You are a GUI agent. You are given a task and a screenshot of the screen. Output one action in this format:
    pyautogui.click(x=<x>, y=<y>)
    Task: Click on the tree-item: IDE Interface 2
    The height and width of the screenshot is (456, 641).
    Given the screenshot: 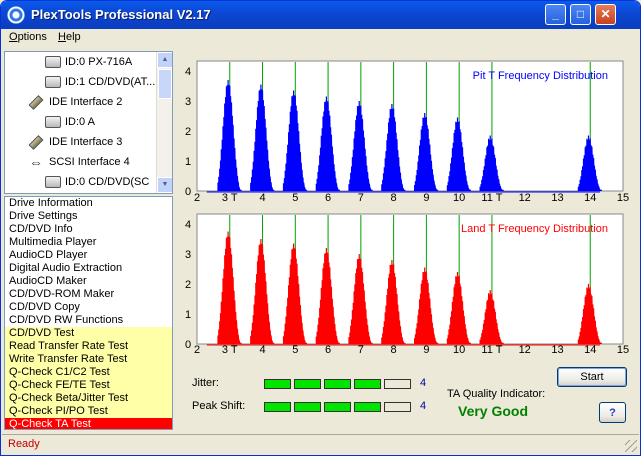 What is the action you would take?
    pyautogui.click(x=81, y=102)
    